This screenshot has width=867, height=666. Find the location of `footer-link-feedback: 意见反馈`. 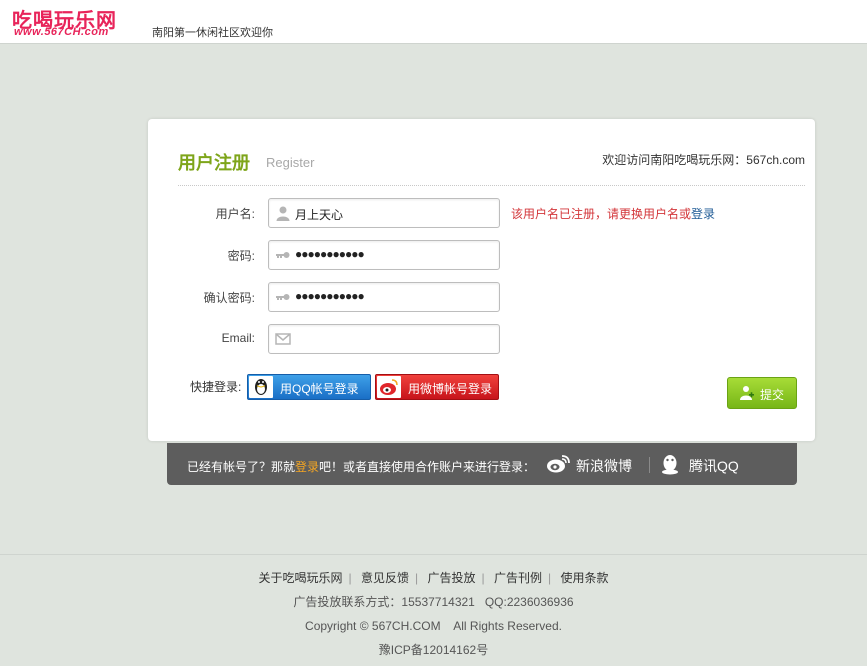

footer-link-feedback: 意见反馈 is located at coordinates (385, 578).